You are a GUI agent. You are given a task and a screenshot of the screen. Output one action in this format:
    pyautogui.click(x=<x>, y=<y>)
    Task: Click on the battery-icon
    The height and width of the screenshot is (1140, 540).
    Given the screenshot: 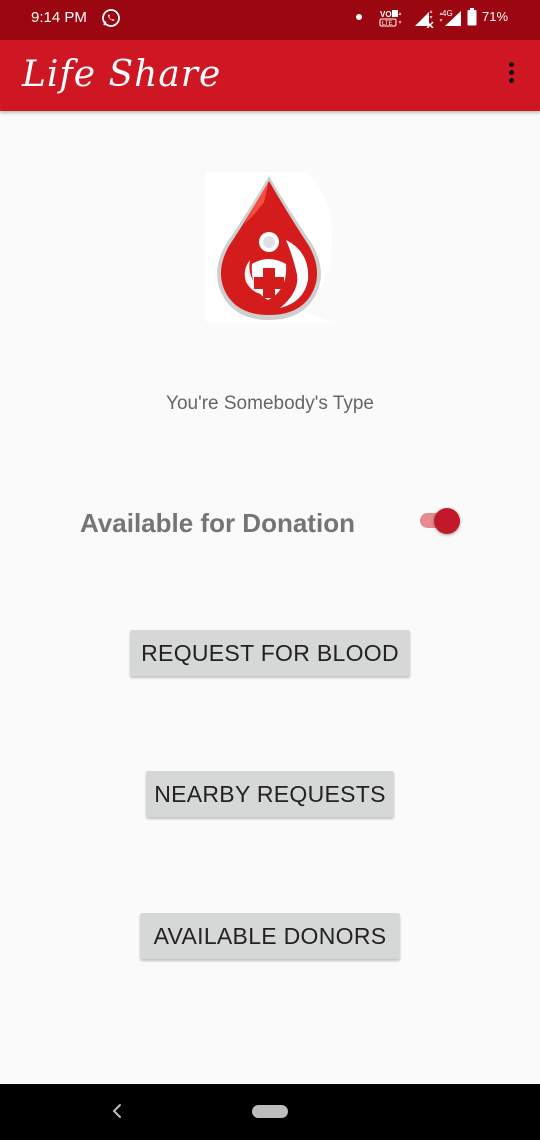 What is the action you would take?
    pyautogui.click(x=472, y=17)
    